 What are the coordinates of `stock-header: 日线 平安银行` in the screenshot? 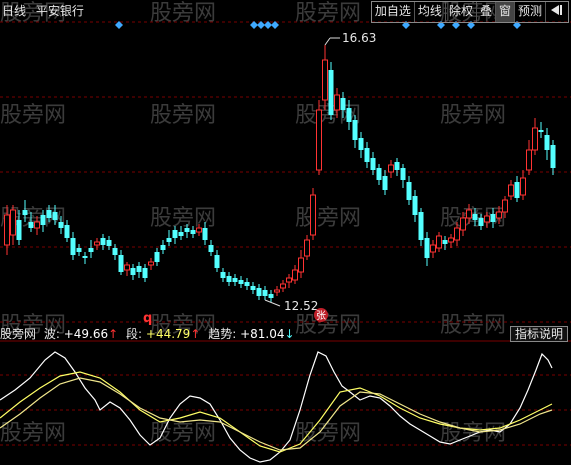 It's located at (46, 10).